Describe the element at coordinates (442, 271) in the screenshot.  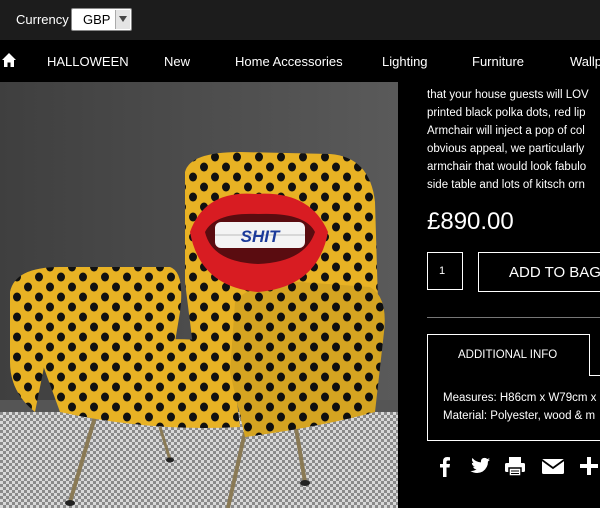
I see `quantity-value: 1` at that location.